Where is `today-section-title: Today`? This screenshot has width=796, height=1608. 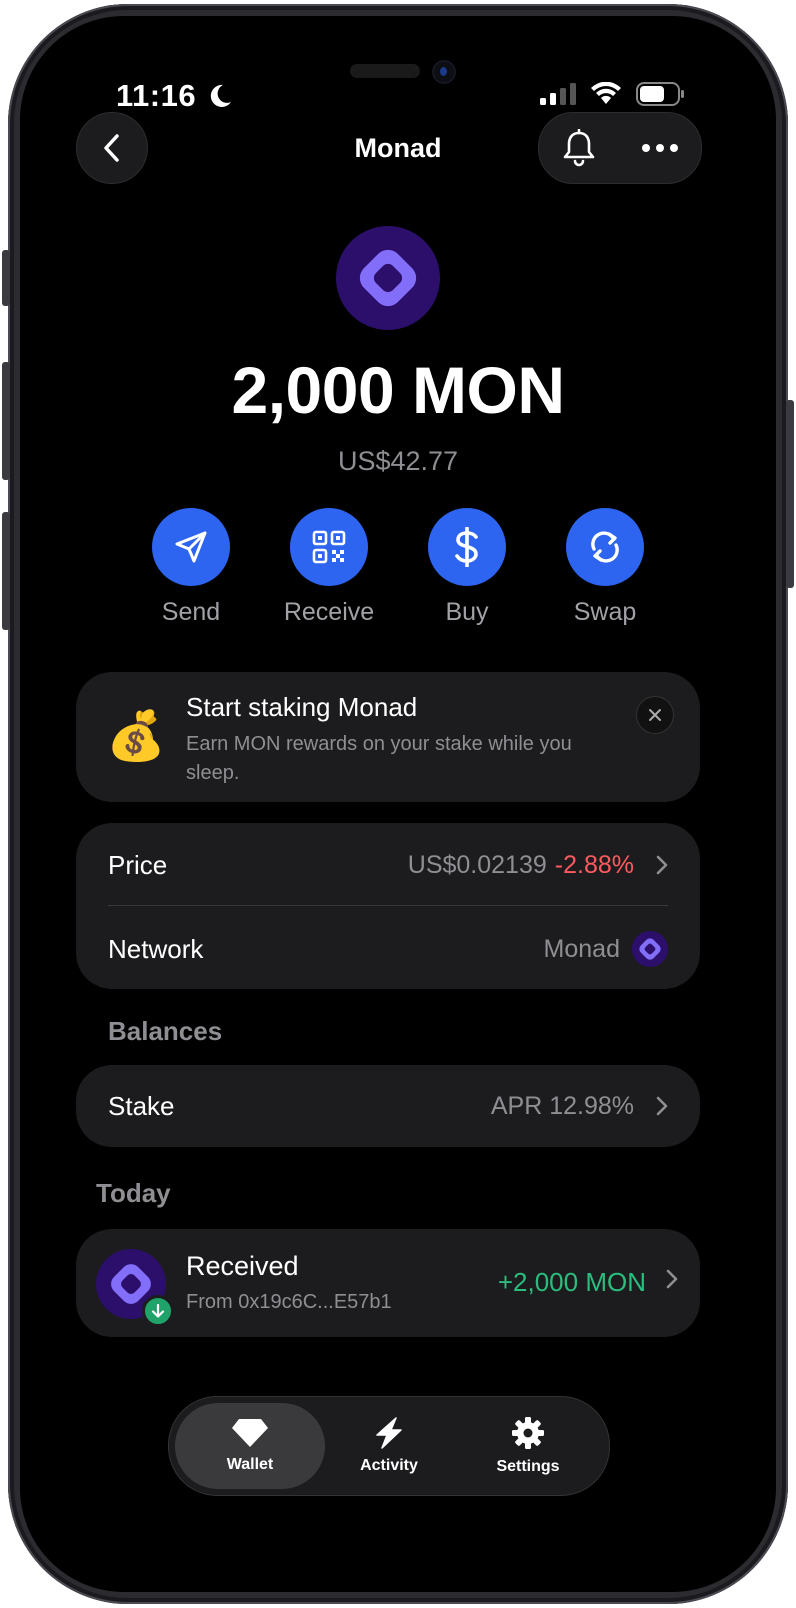
today-section-title: Today is located at coordinates (133, 1193).